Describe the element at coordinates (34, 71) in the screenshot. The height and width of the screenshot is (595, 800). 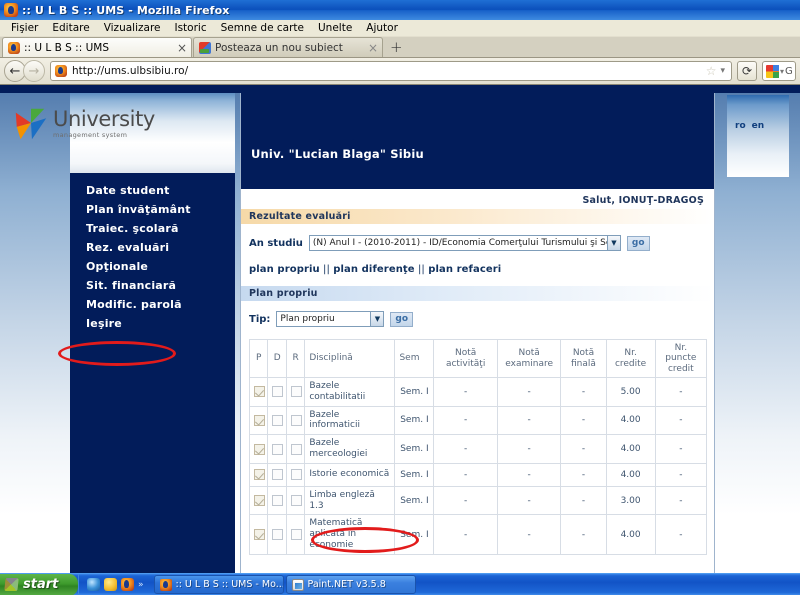
I see `forward-arrow-icon: →` at that location.